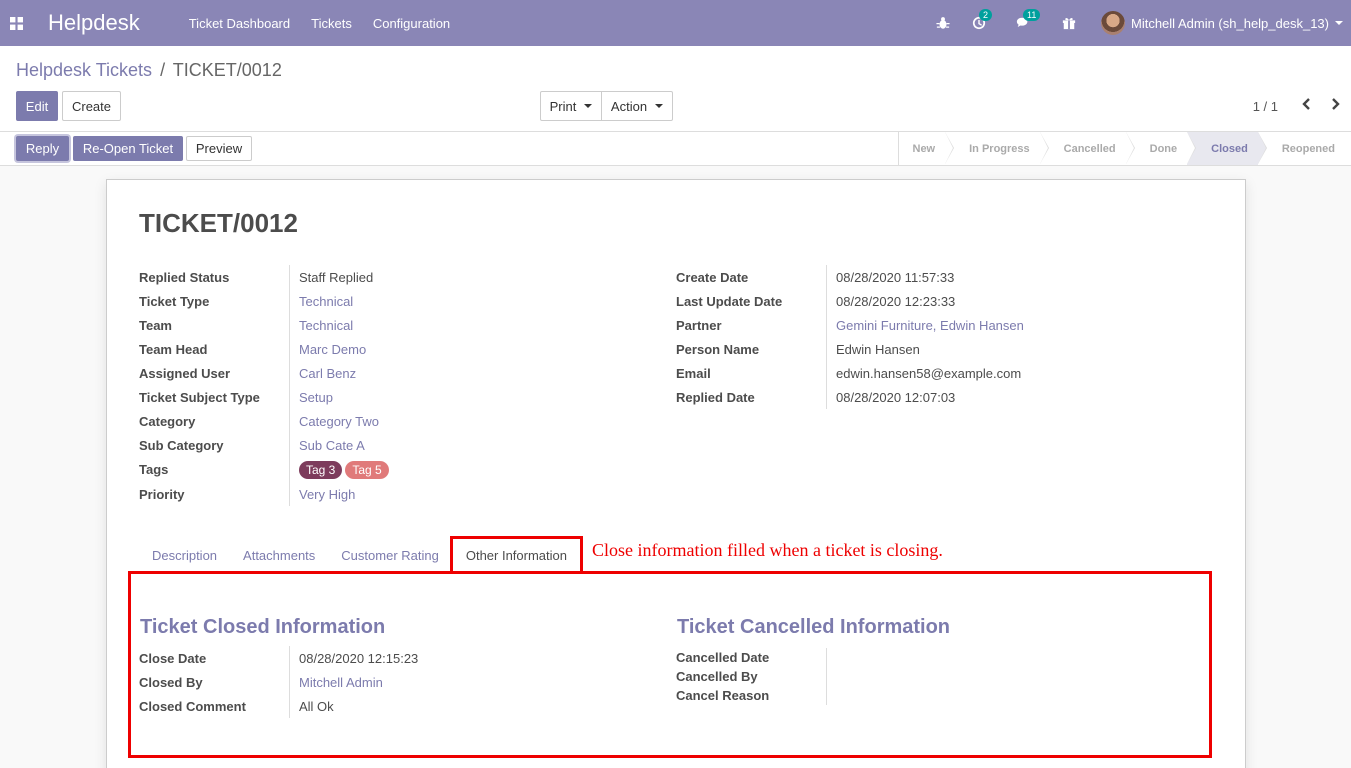 This screenshot has width=1351, height=768. I want to click on field-row: Category Category Two, so click(265, 421).